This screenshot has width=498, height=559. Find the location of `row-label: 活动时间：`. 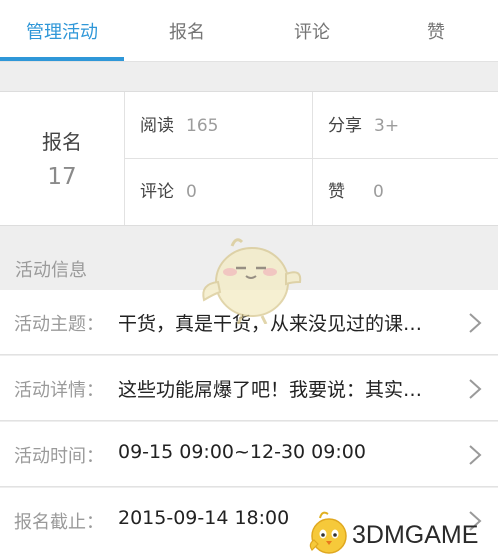

row-label: 活动时间： is located at coordinates (59, 456).